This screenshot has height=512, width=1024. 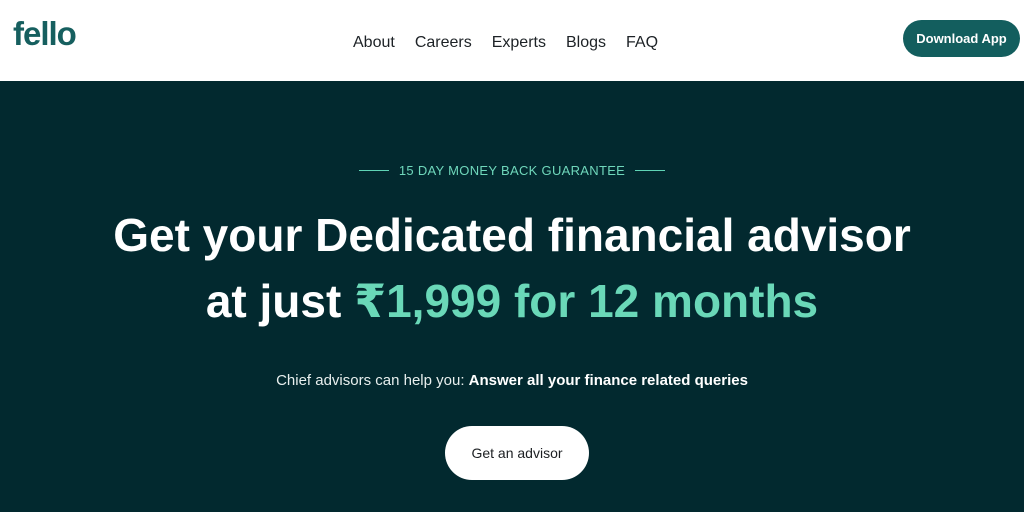 I want to click on nav-about-link: About, so click(x=374, y=43).